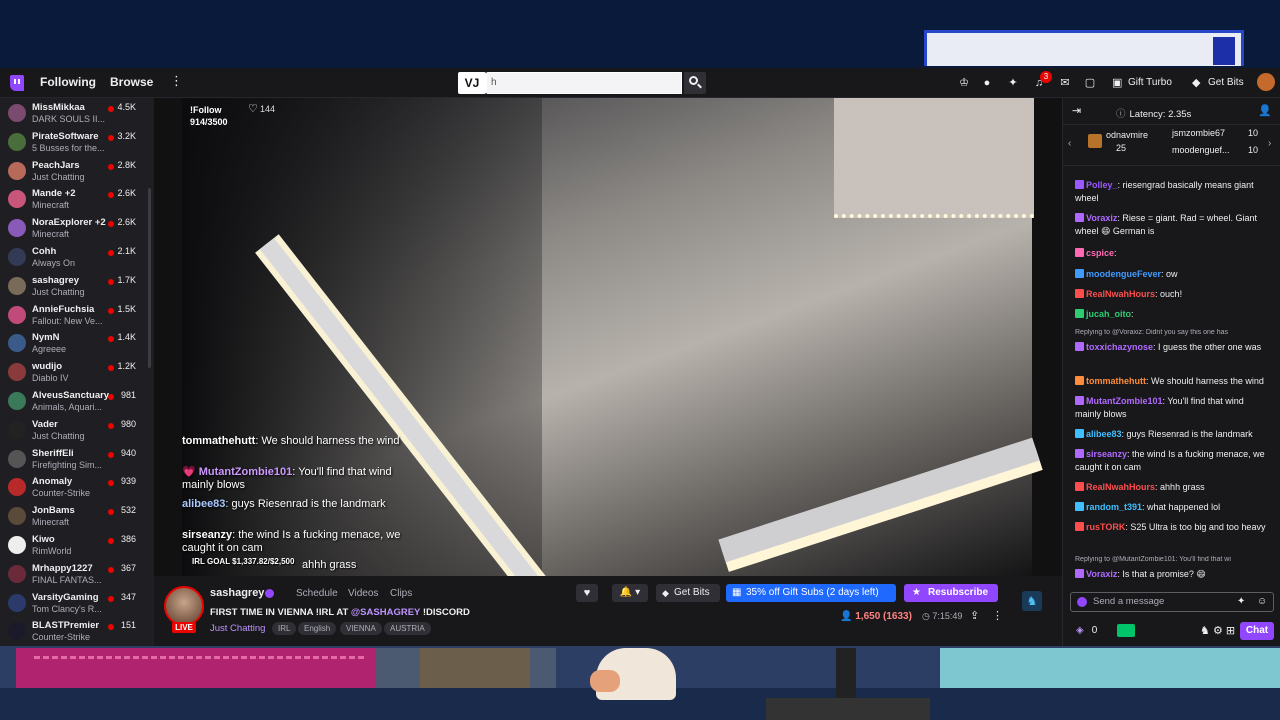 The image size is (1280, 720). What do you see at coordinates (1116, 381) in the screenshot?
I see `chat-username: tommathehutt` at bounding box center [1116, 381].